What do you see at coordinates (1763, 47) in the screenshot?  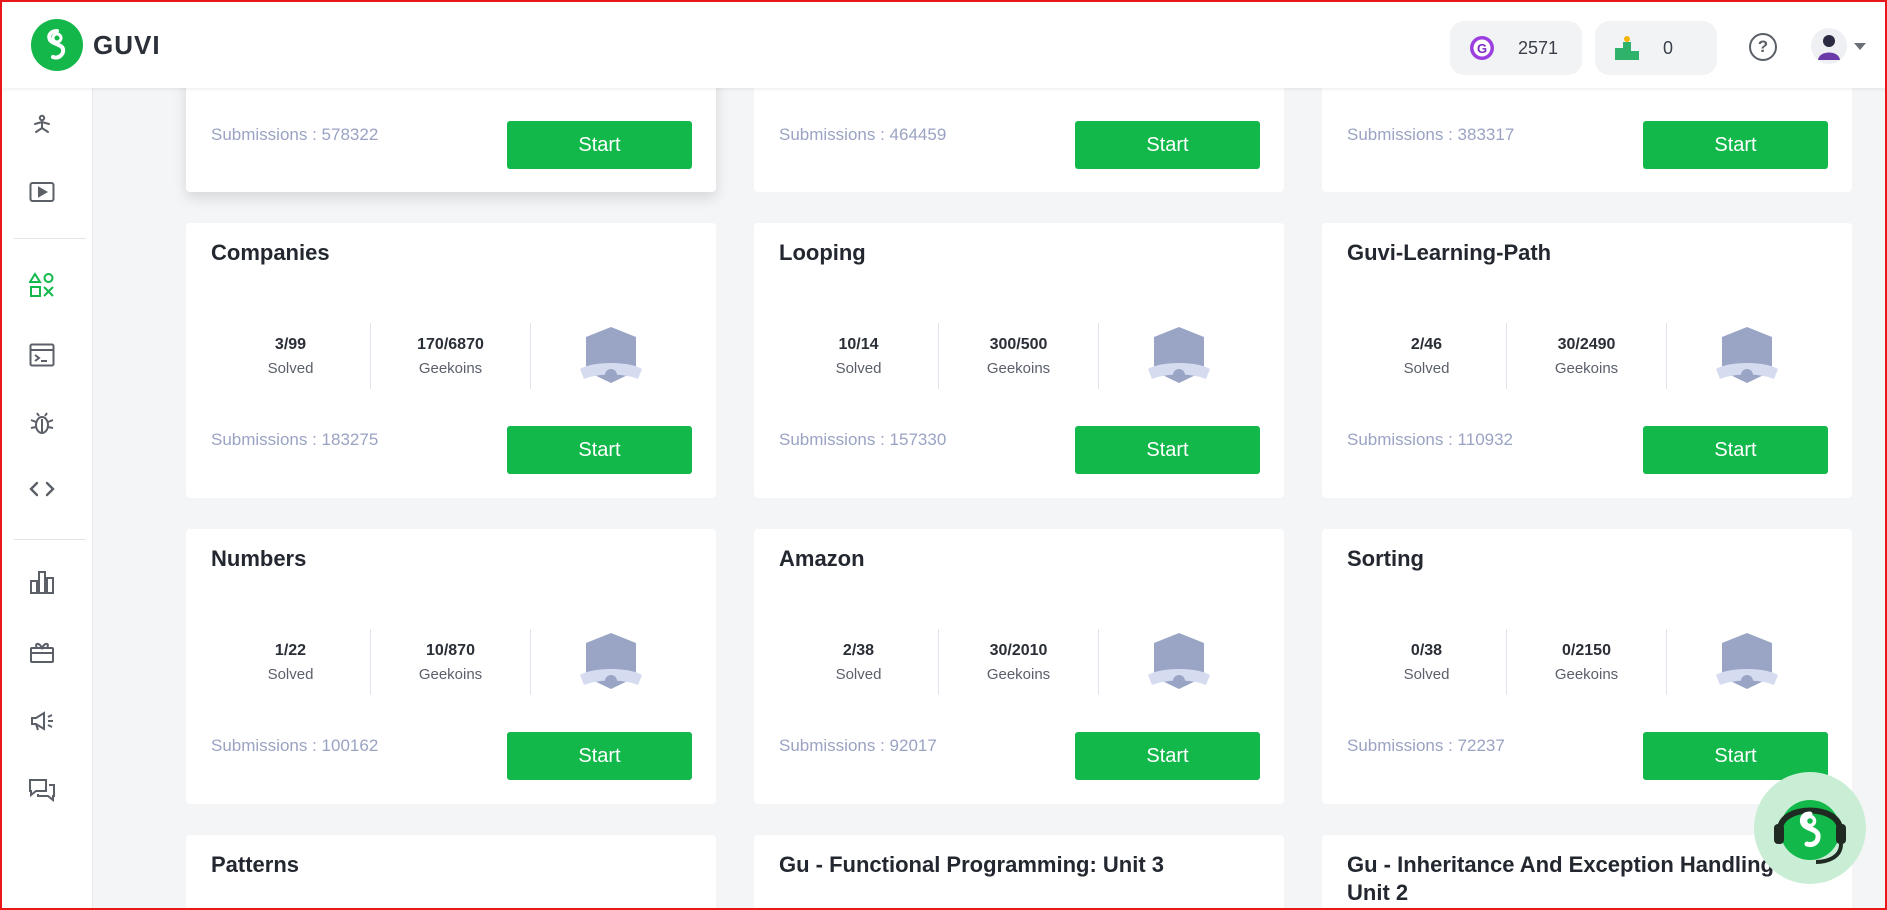 I see `help-icon: ?` at bounding box center [1763, 47].